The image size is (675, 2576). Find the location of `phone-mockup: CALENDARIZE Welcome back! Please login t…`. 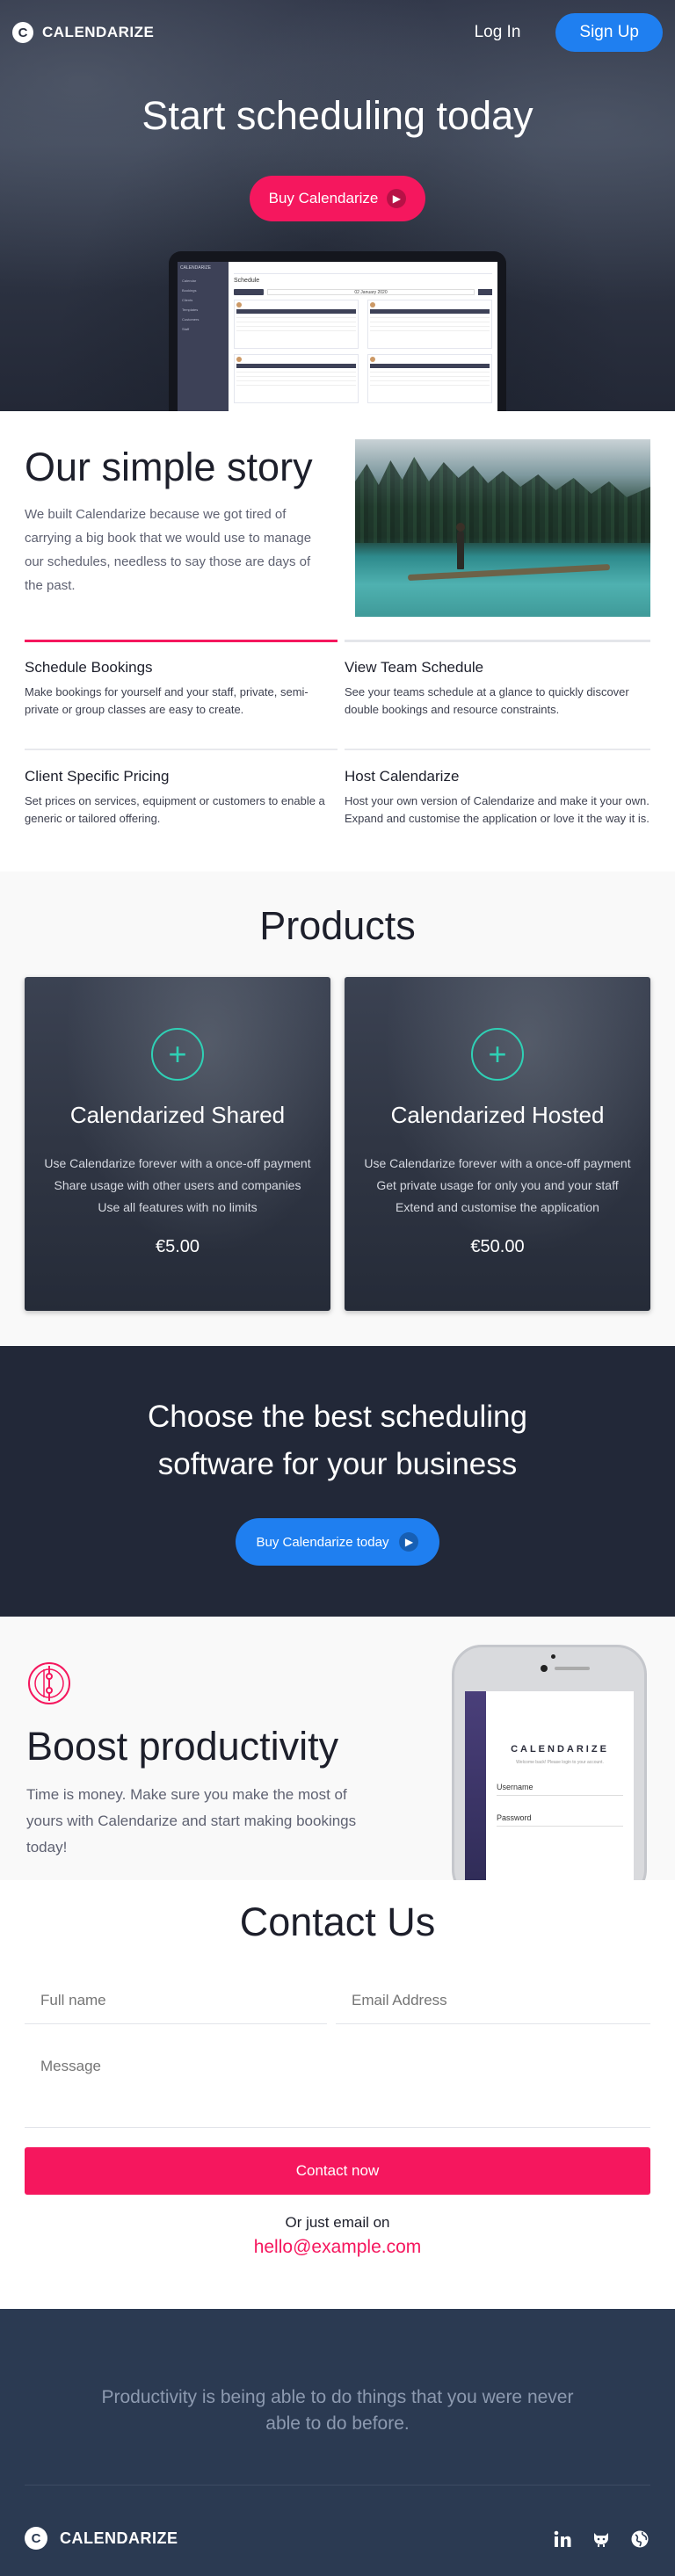

phone-mockup: CALENDARIZE Welcome back! Please login t… is located at coordinates (549, 1762).